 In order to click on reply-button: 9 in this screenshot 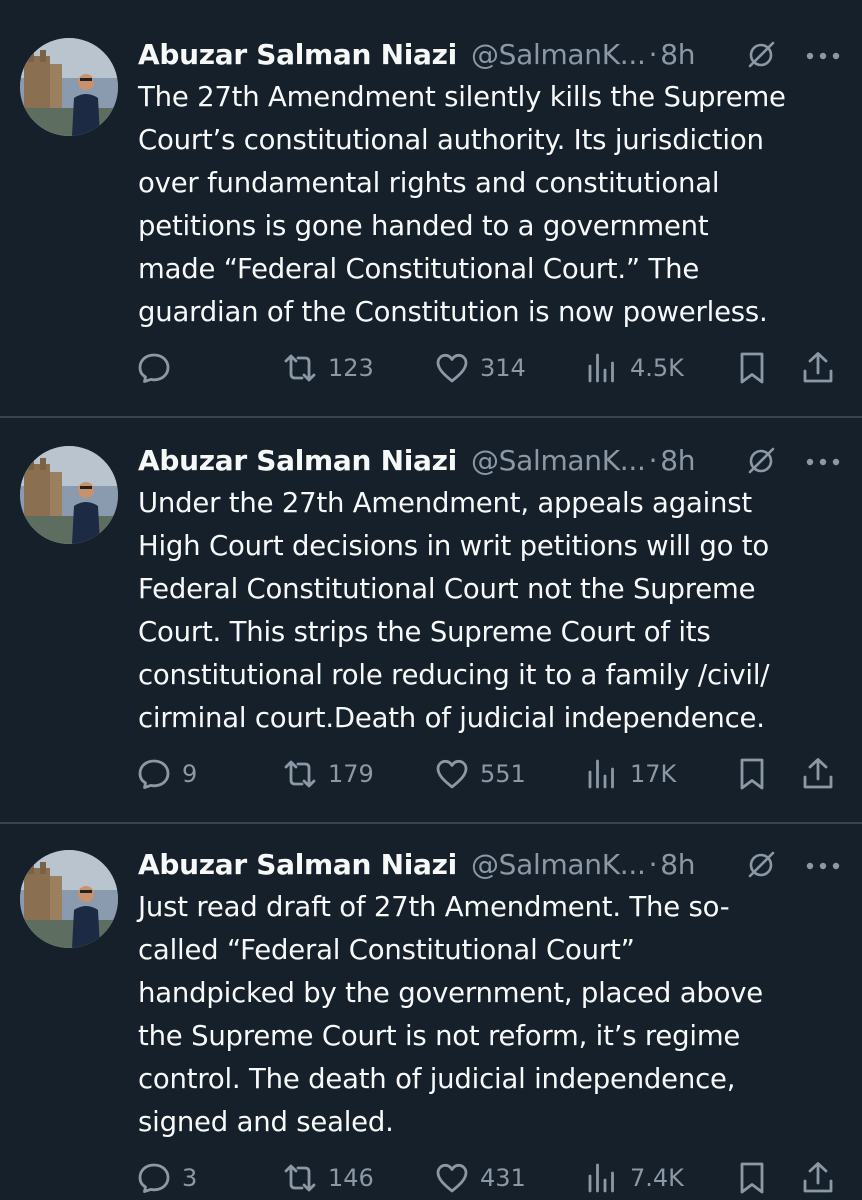, I will do `click(166, 774)`.